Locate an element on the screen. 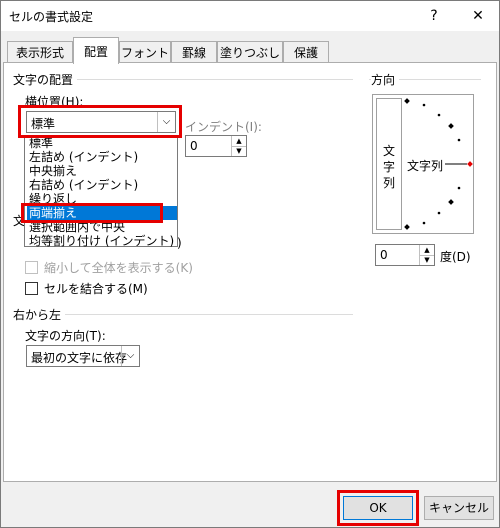 The width and height of the screenshot is (500, 528). dialog-title: セルの書式設定 is located at coordinates (51, 17).